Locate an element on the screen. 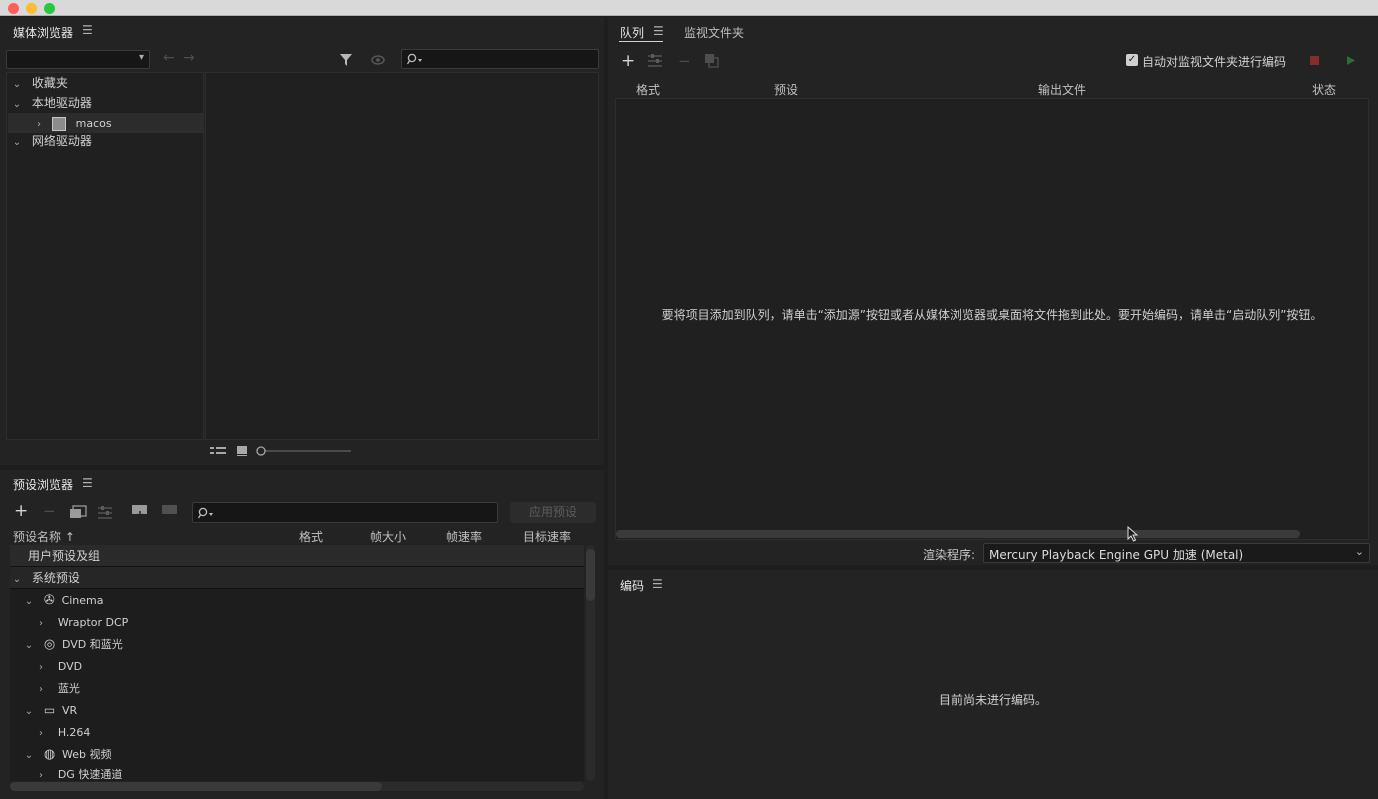 The image size is (1378, 799). queue-column-output-file: 输出文件 is located at coordinates (1062, 89).